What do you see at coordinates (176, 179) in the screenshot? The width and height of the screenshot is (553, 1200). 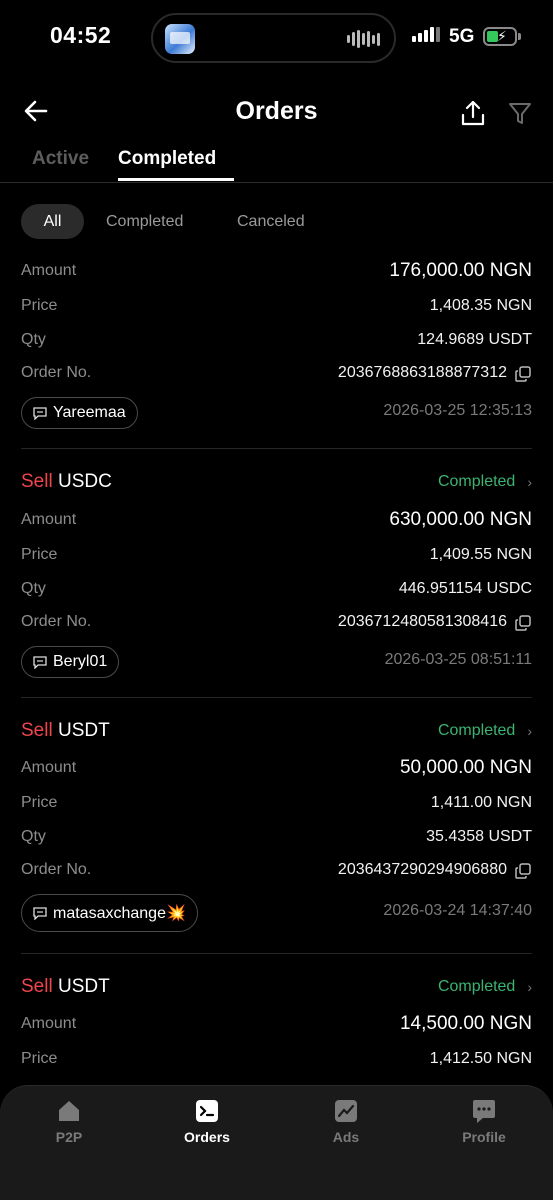 I see `tab-underline` at bounding box center [176, 179].